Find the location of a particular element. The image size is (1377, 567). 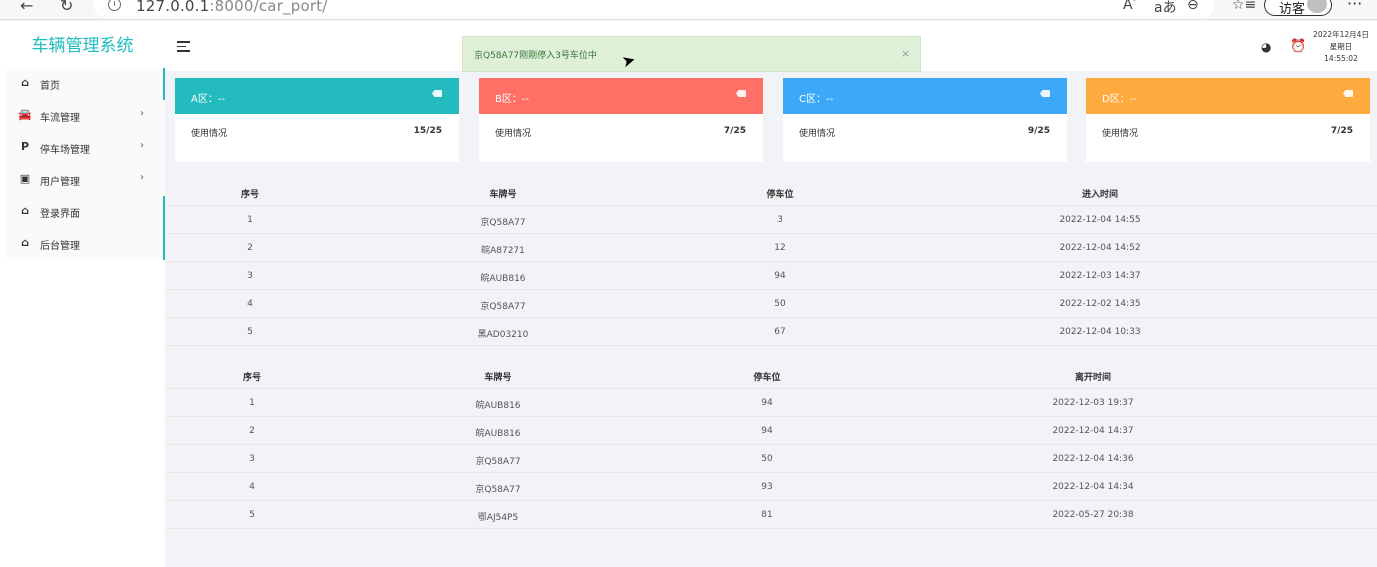

cell-space: 81 is located at coordinates (767, 515).